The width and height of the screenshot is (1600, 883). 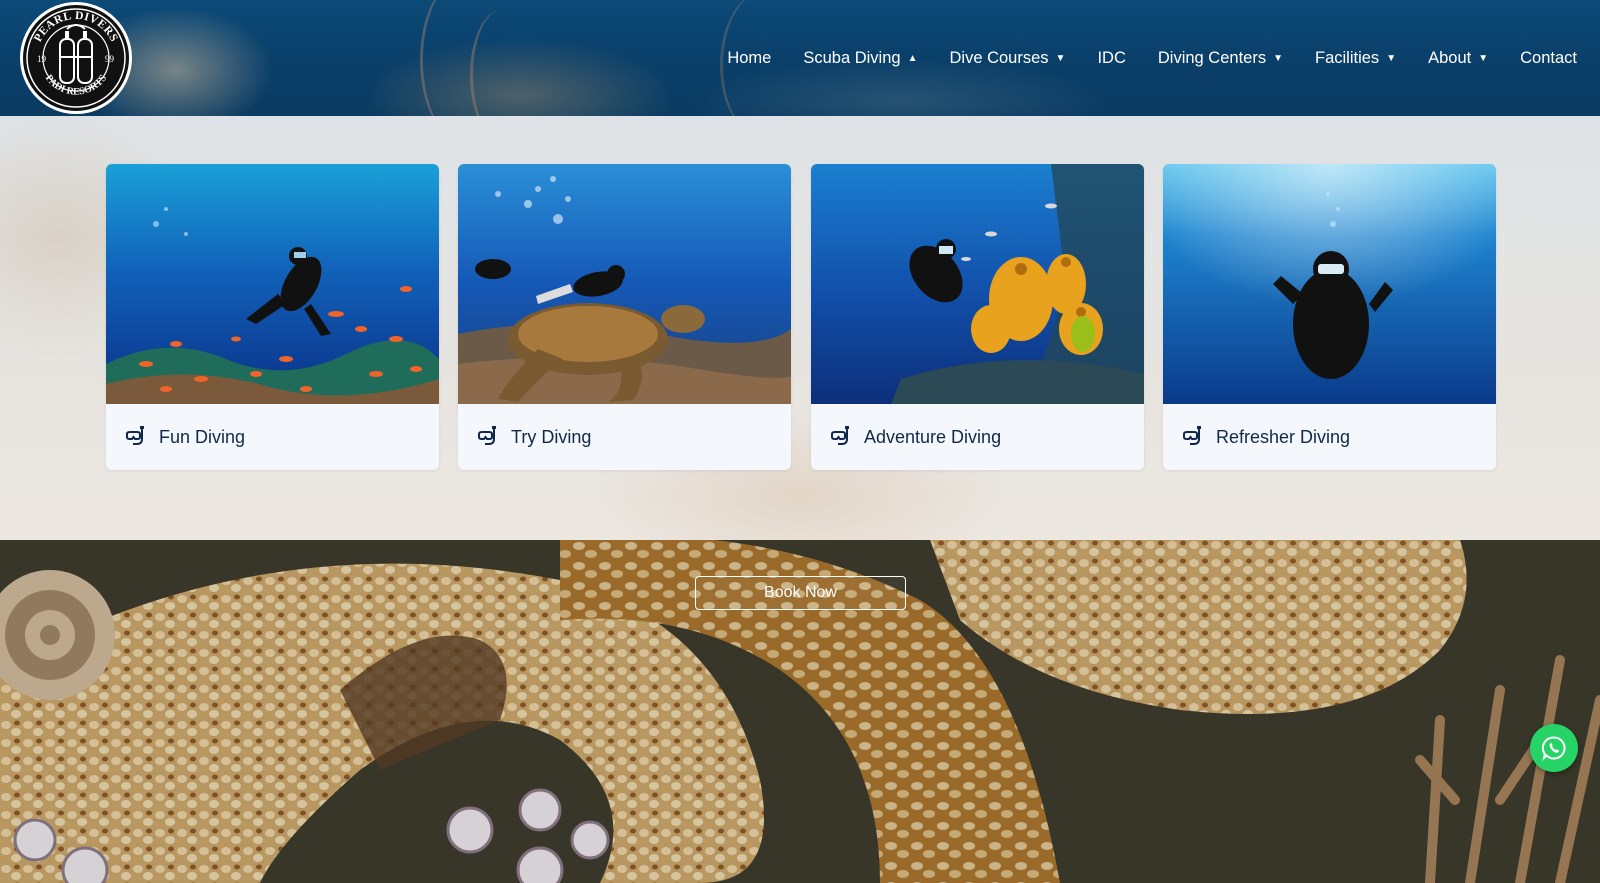 What do you see at coordinates (76, 58) in the screenshot?
I see `pearl-divers-logo: PEARL DIVERS PADI RESORTS 19 99` at bounding box center [76, 58].